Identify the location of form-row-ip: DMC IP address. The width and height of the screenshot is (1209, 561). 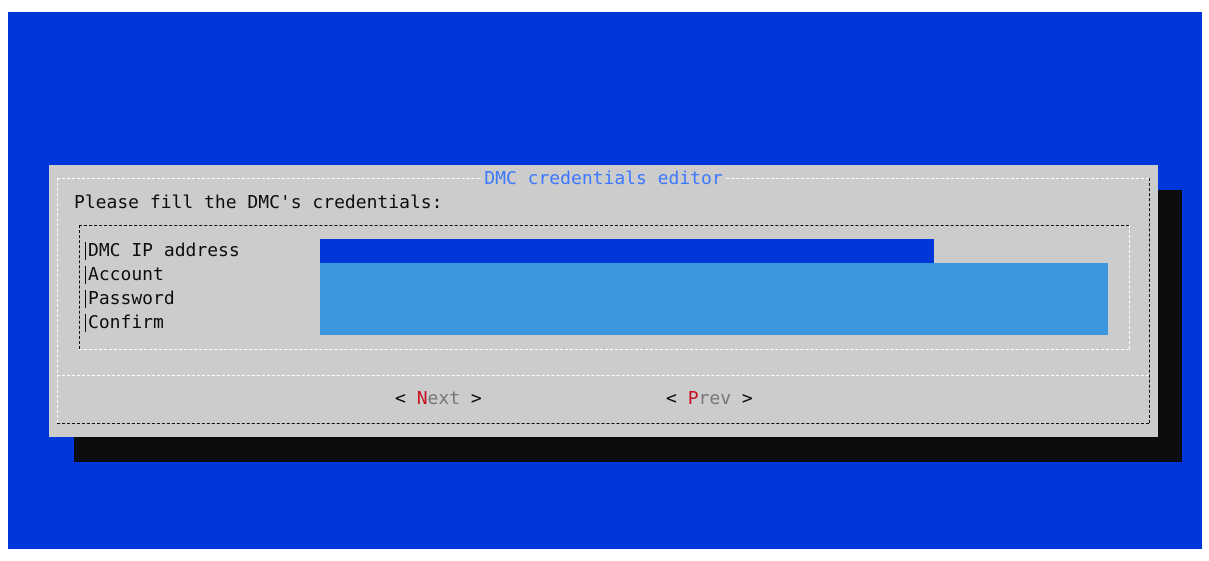
(594, 251).